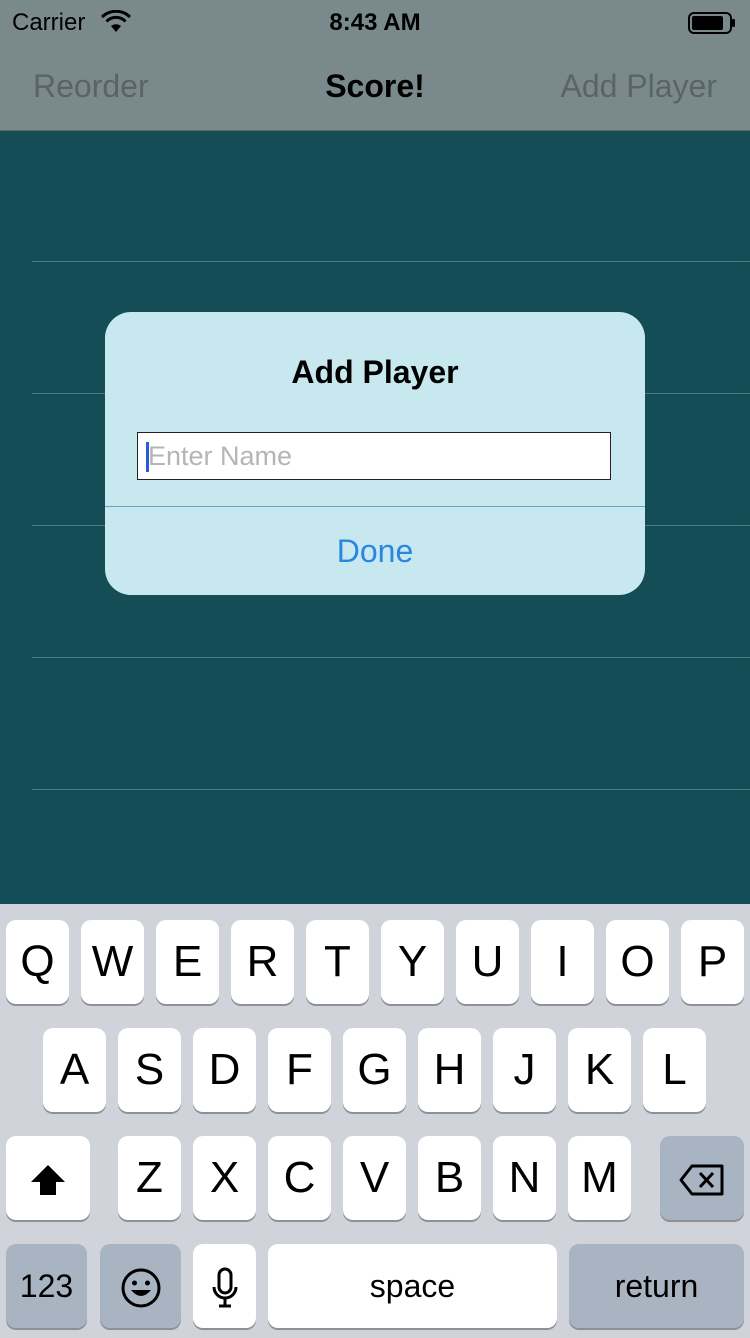  Describe the element at coordinates (299, 1178) in the screenshot. I see `key-c: C` at that location.